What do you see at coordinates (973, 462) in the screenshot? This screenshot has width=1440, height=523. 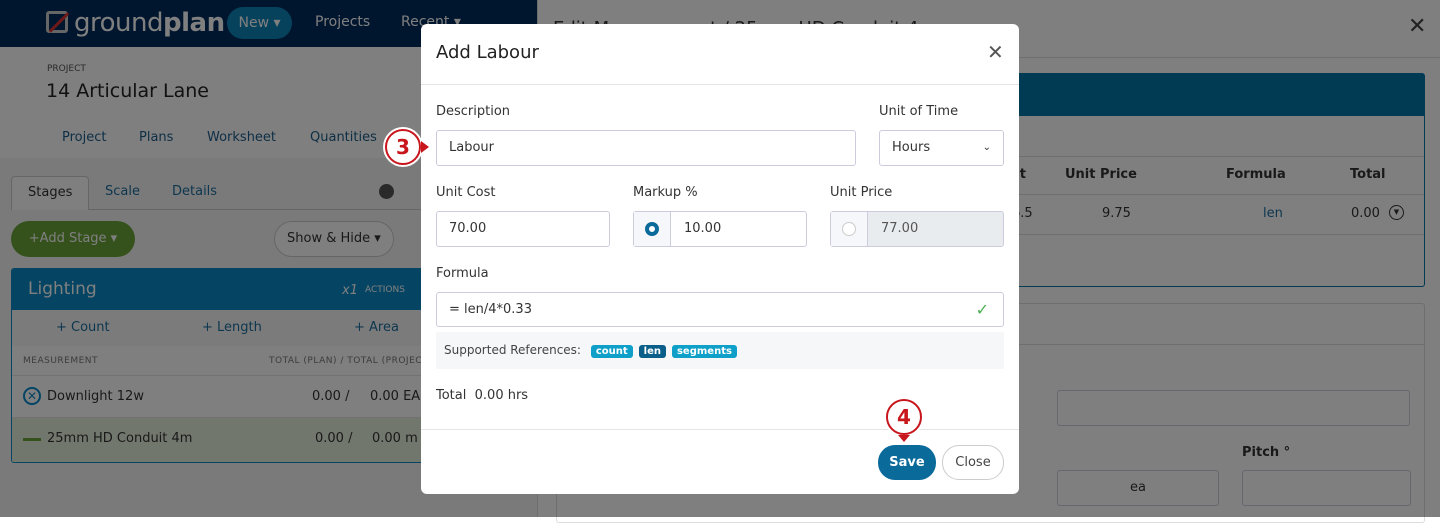 I see `close-button: Close` at bounding box center [973, 462].